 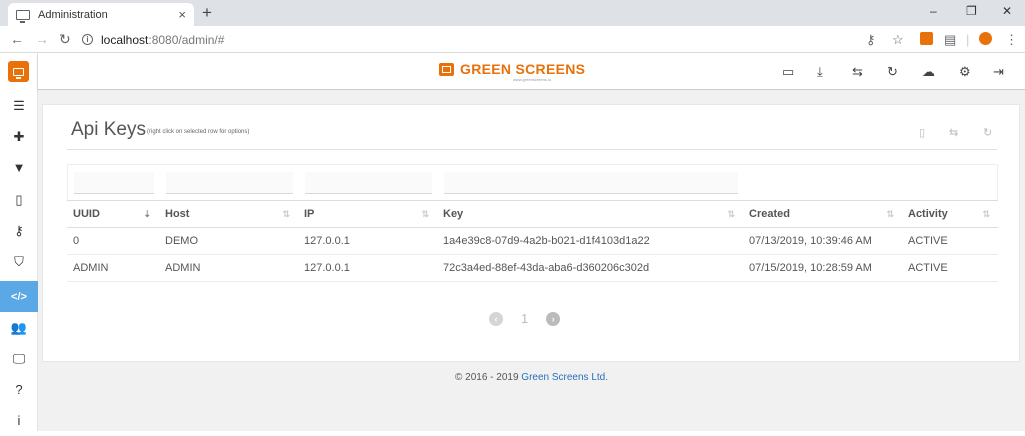 I want to click on brand-subtitle: www.greenscreens.io, so click(x=532, y=79).